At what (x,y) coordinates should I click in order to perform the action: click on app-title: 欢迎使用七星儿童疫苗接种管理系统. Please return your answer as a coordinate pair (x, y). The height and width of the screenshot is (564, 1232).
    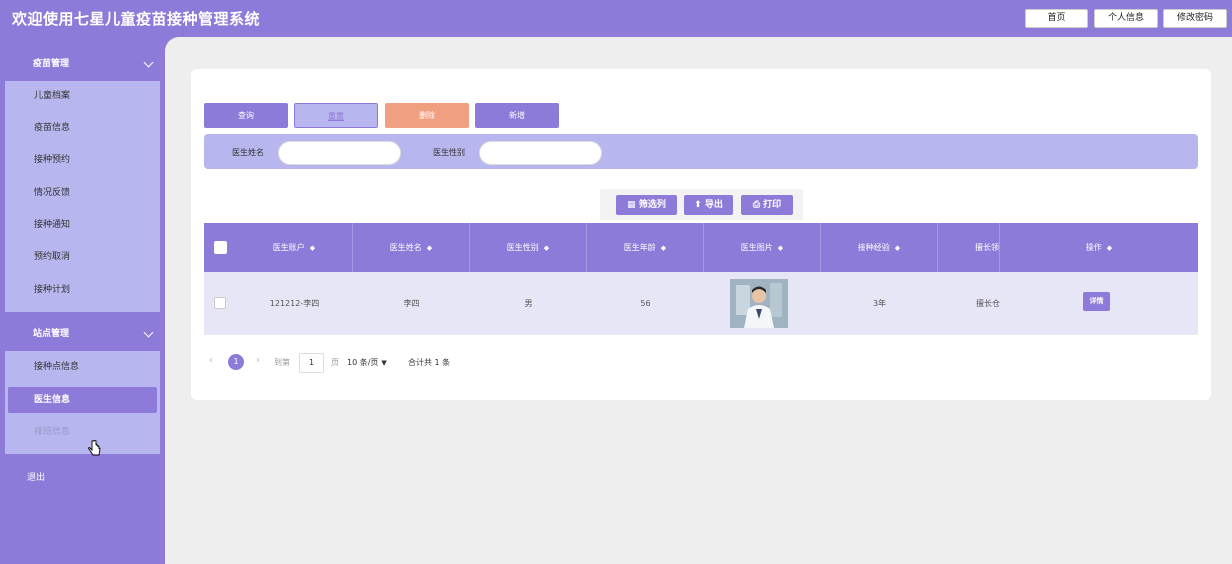
    Looking at the image, I should click on (136, 19).